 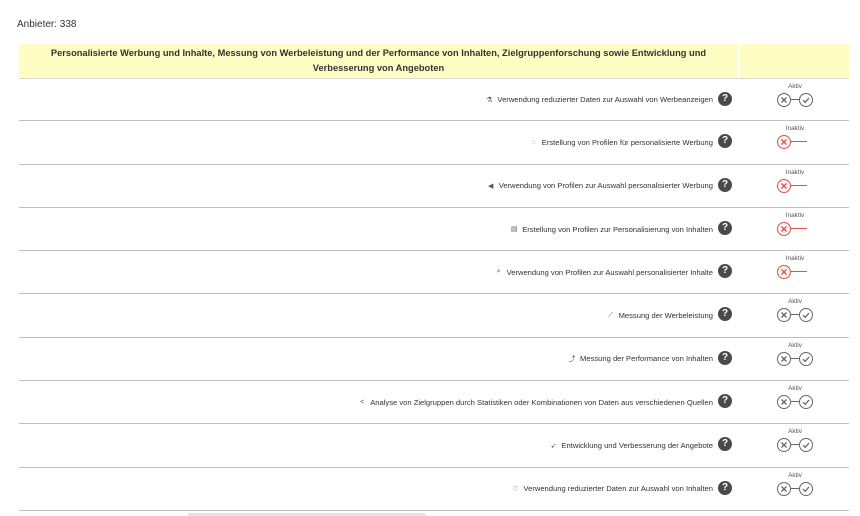 I want to click on profile-ad-icon: ◌, so click(x=533, y=142).